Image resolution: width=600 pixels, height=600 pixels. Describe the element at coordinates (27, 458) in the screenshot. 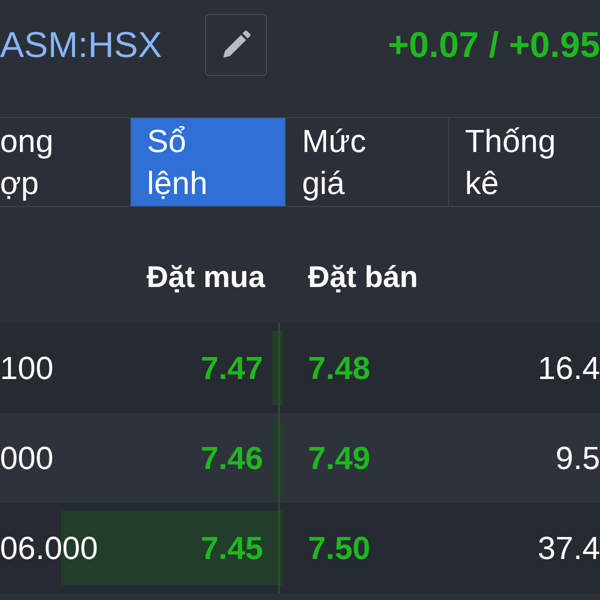

I see `bid-volume: 000` at that location.